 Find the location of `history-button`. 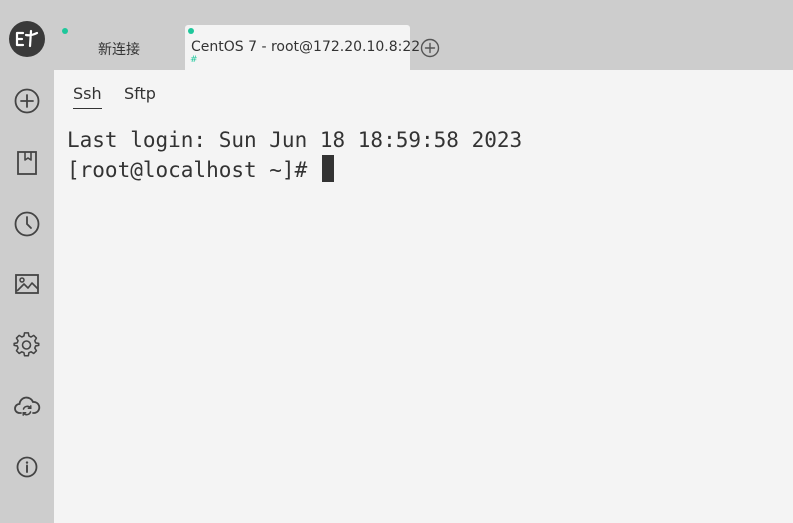

history-button is located at coordinates (27, 224).